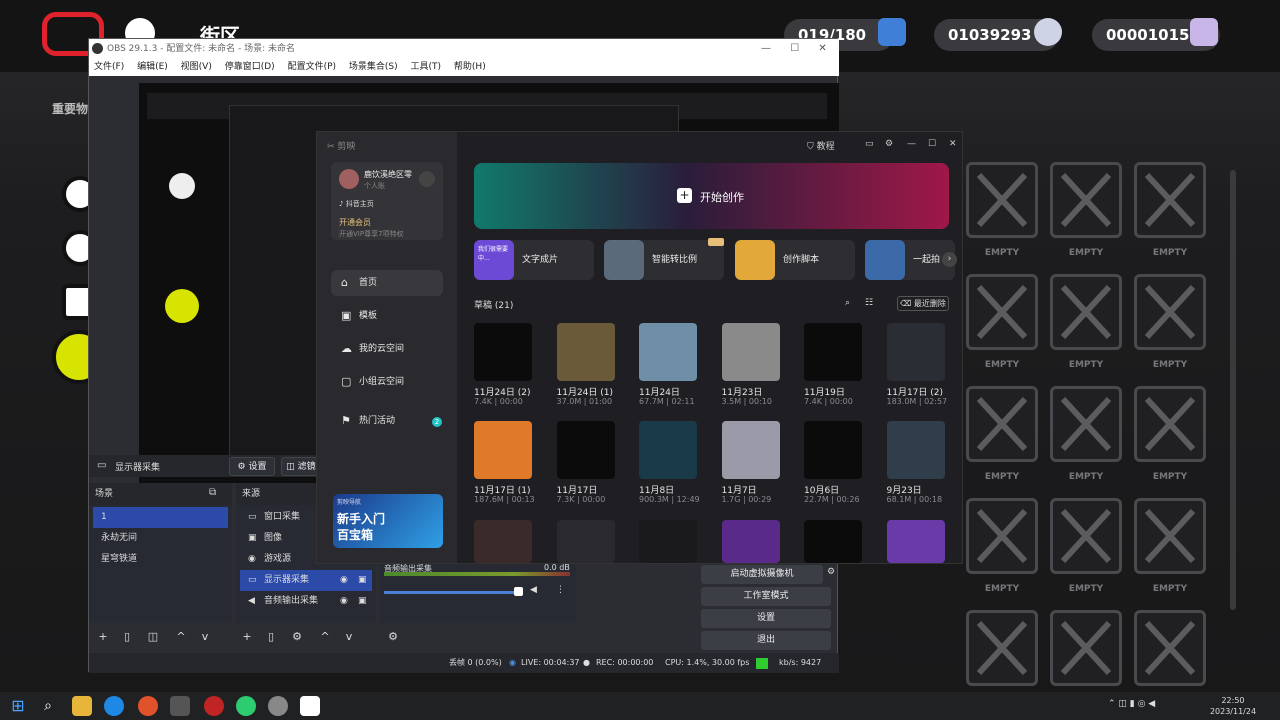 This screenshot has height=720, width=1280. I want to click on scene-item-3: 星穹铁道, so click(160, 559).